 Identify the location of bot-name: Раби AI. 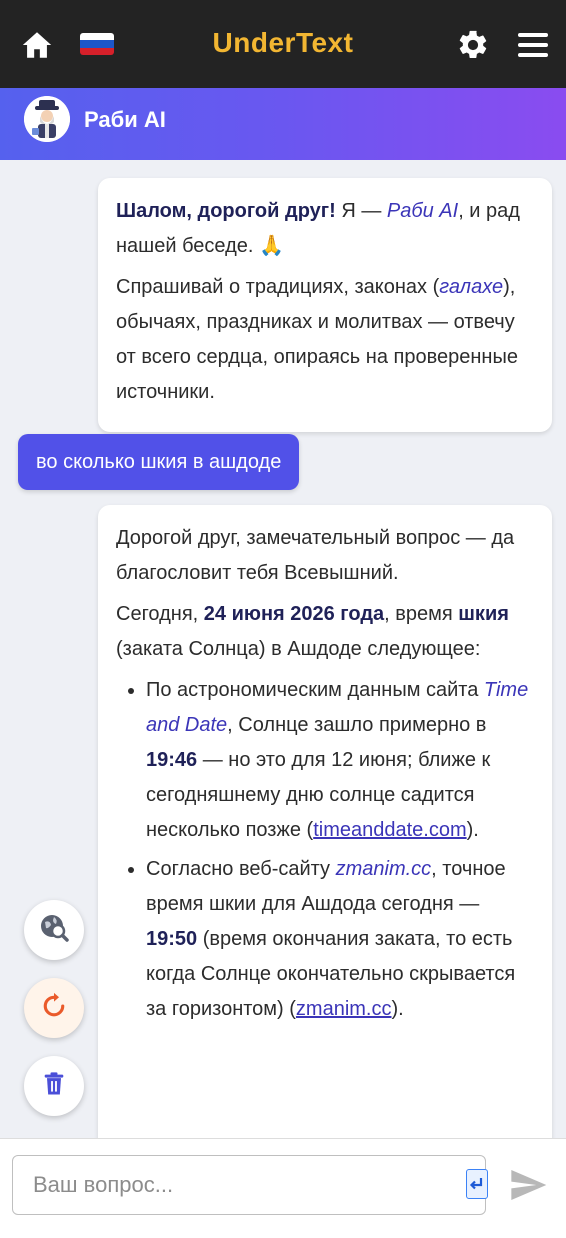
(125, 119).